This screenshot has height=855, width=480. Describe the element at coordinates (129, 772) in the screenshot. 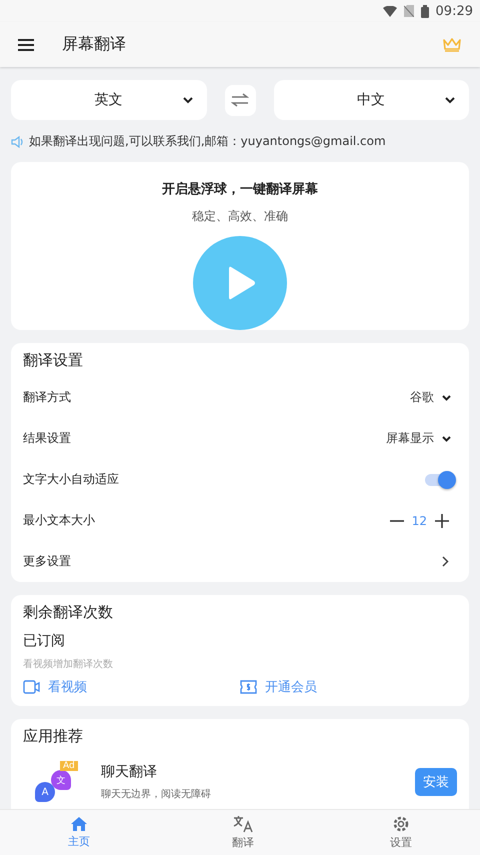

I see `app-name: 聊天翻译` at that location.